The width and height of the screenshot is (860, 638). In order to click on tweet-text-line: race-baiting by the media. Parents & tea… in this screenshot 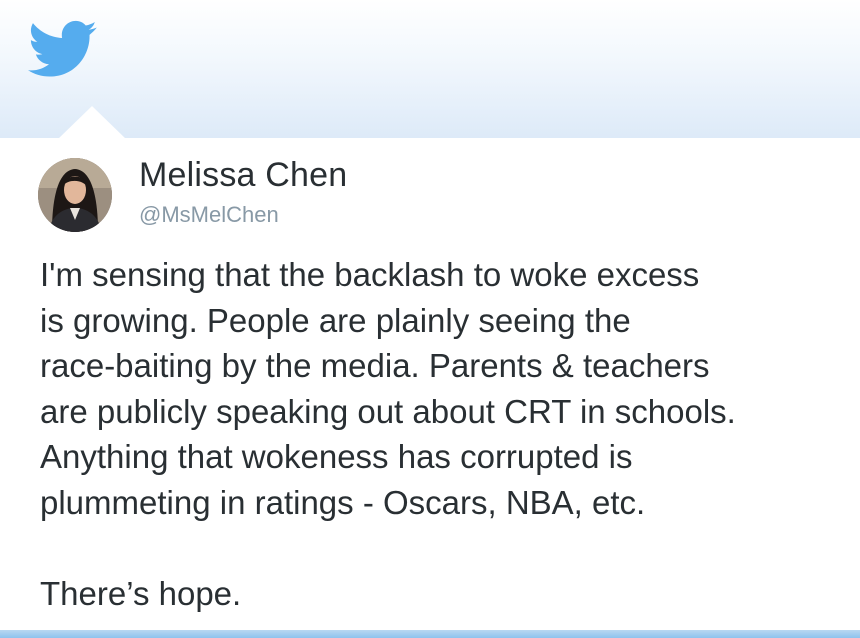, I will do `click(375, 365)`.